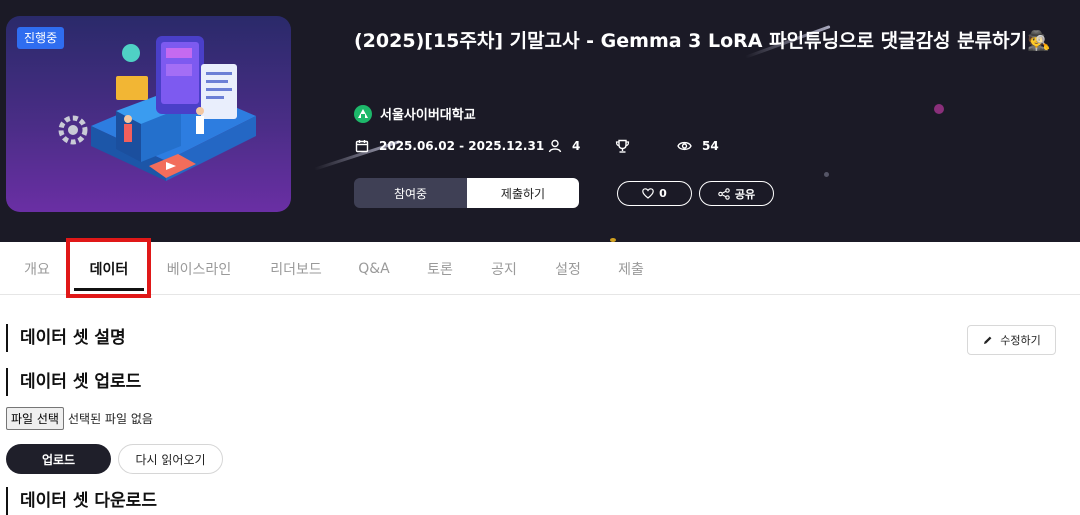 Image resolution: width=1080 pixels, height=515 pixels. Describe the element at coordinates (428, 115) in the screenshot. I see `organization-name: 서울사이버대학교` at that location.